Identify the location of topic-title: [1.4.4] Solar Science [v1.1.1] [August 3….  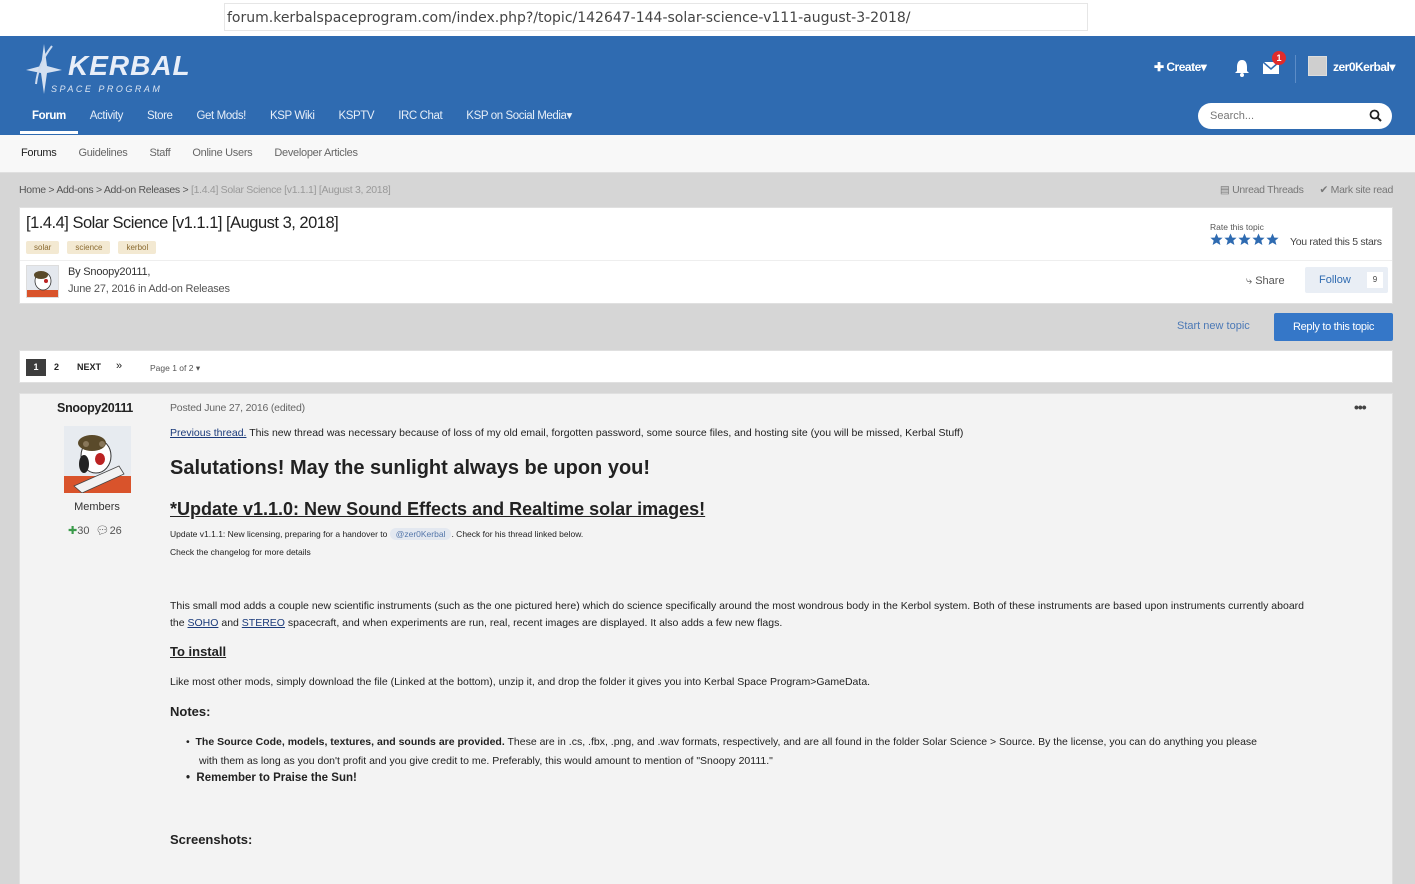
(182, 223).